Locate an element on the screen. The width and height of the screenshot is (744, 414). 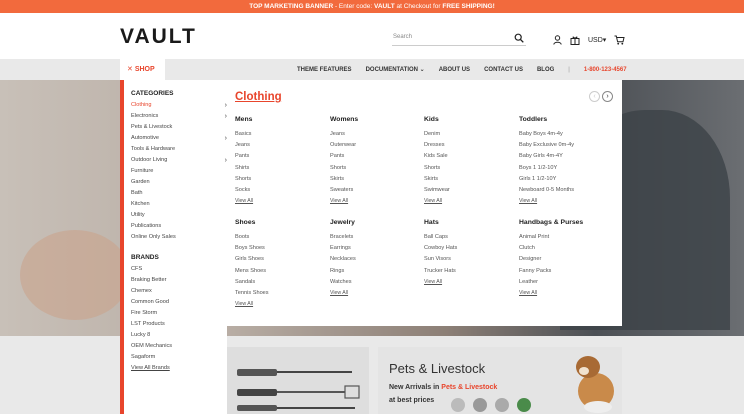
sidebar-brand-item: Braking Better is located at coordinates (179, 280).